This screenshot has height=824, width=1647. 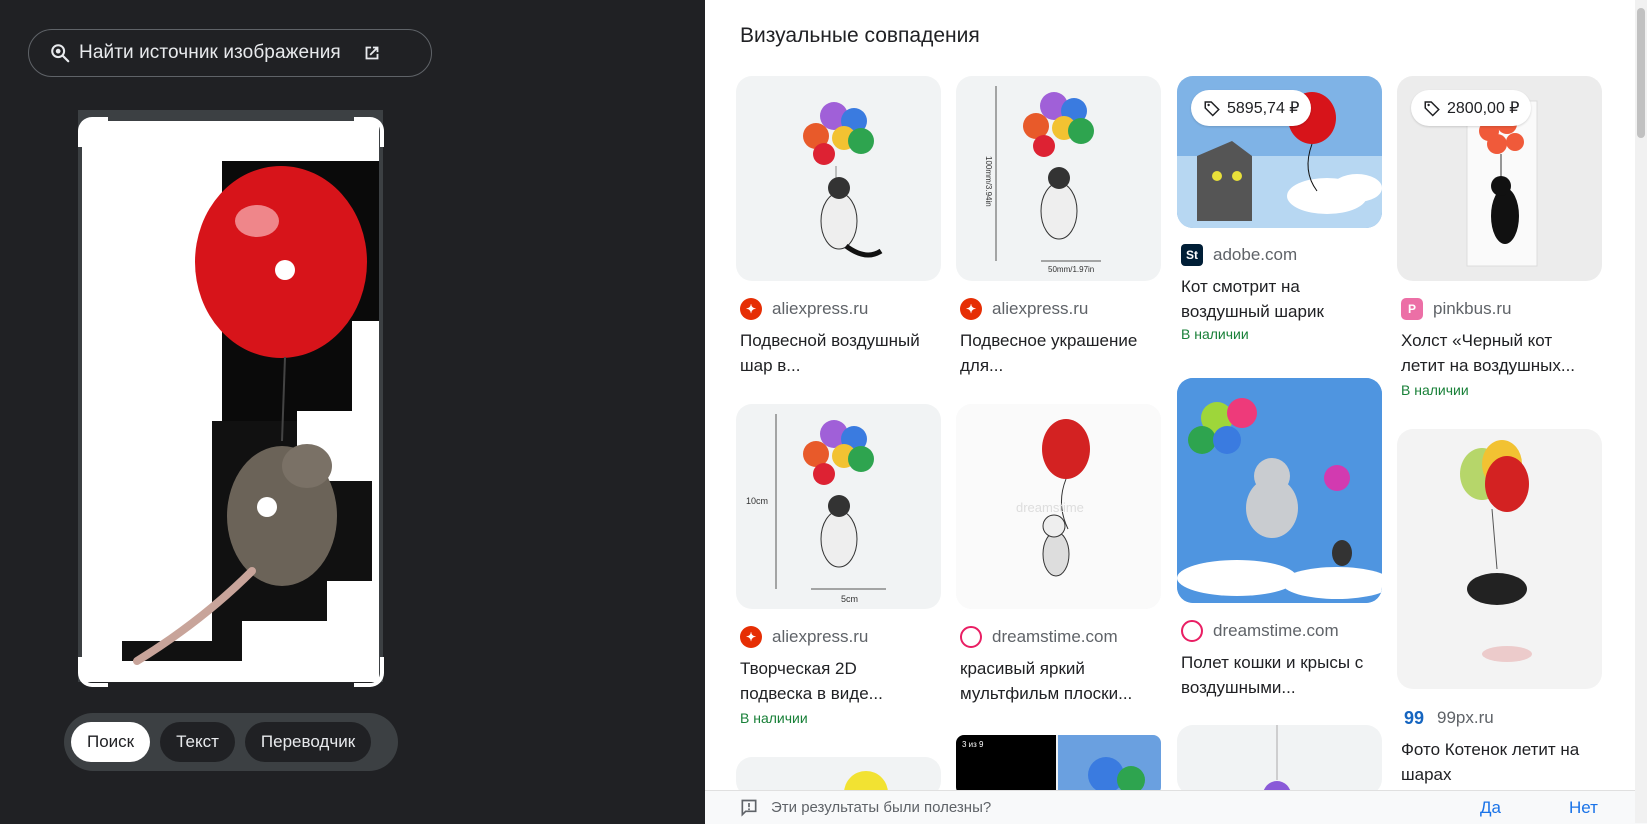 I want to click on adobe-stock-icon: St, so click(x=1192, y=255).